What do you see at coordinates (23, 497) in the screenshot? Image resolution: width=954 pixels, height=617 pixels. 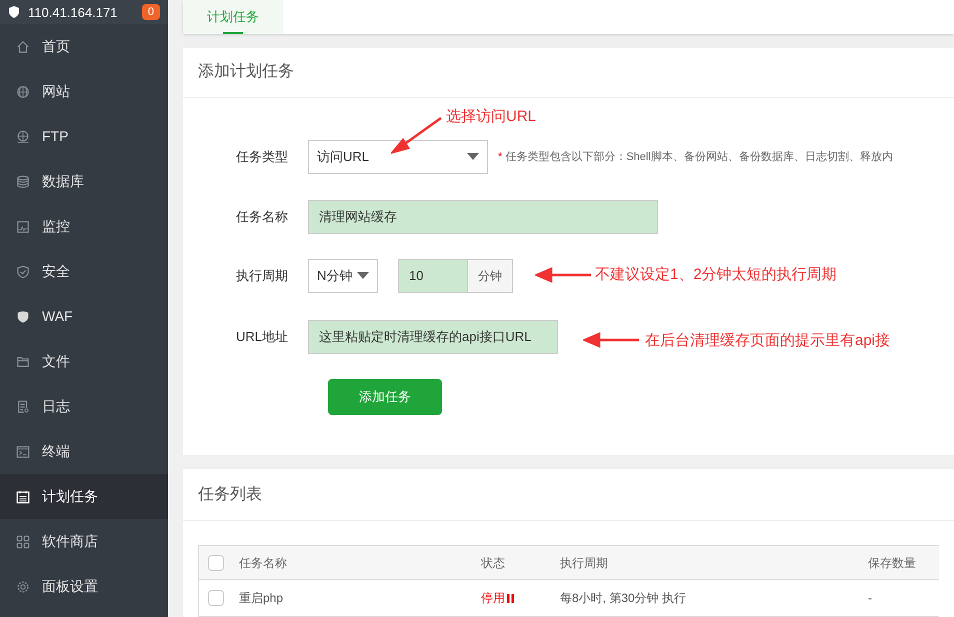 I see `calendar-icon` at bounding box center [23, 497].